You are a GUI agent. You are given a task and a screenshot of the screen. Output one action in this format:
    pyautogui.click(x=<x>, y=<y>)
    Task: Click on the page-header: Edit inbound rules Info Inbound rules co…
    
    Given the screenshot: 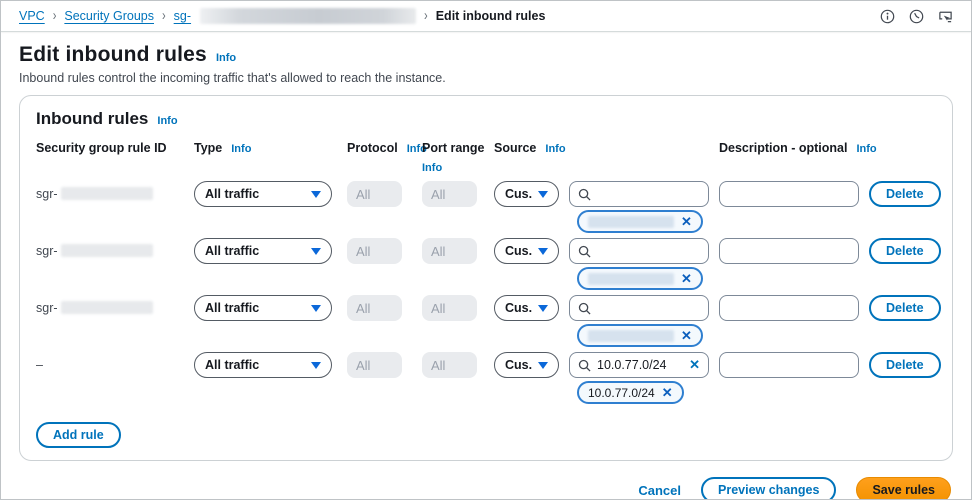 What is the action you would take?
    pyautogui.click(x=486, y=58)
    